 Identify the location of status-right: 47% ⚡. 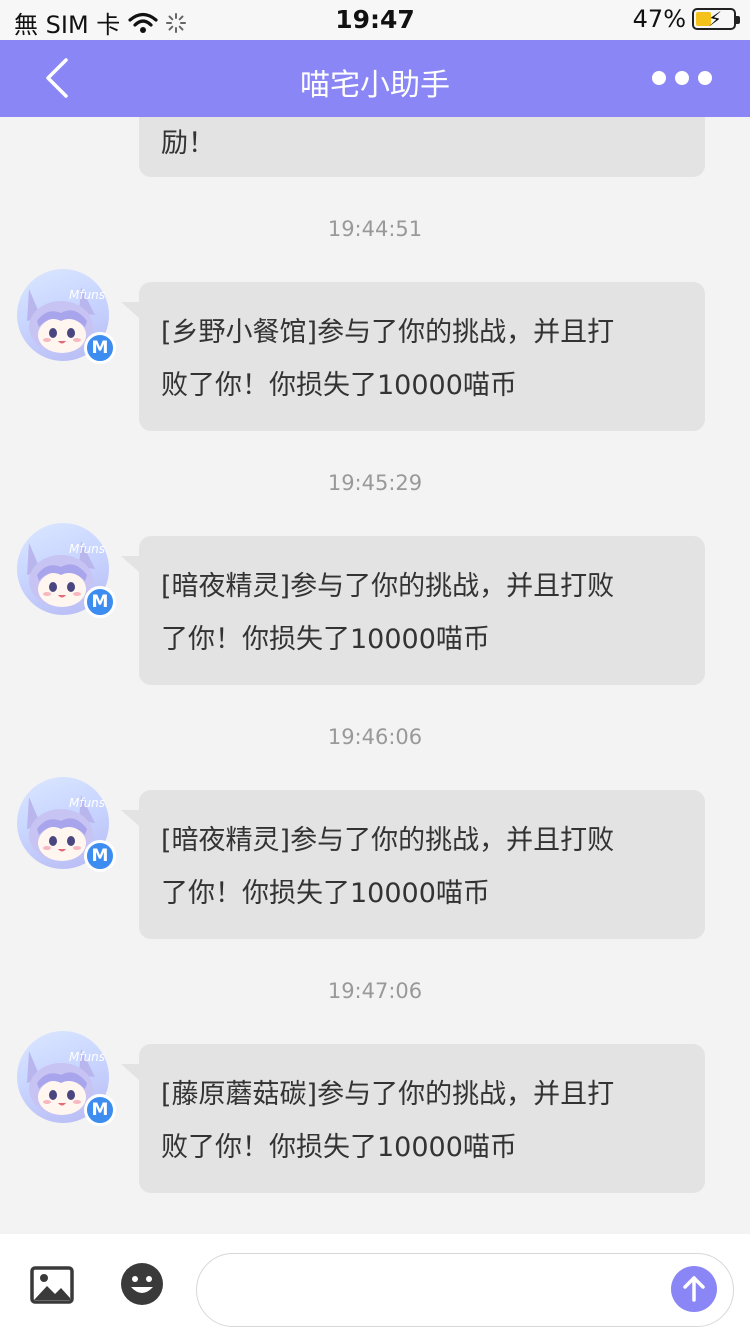
(686, 19).